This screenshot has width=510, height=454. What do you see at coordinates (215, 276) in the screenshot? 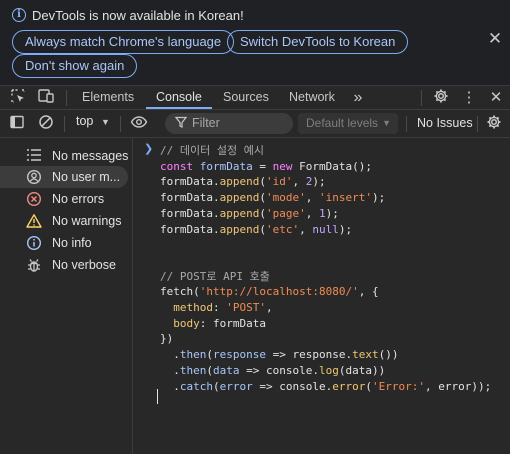
I see `code-token: // POST로 API 호출` at bounding box center [215, 276].